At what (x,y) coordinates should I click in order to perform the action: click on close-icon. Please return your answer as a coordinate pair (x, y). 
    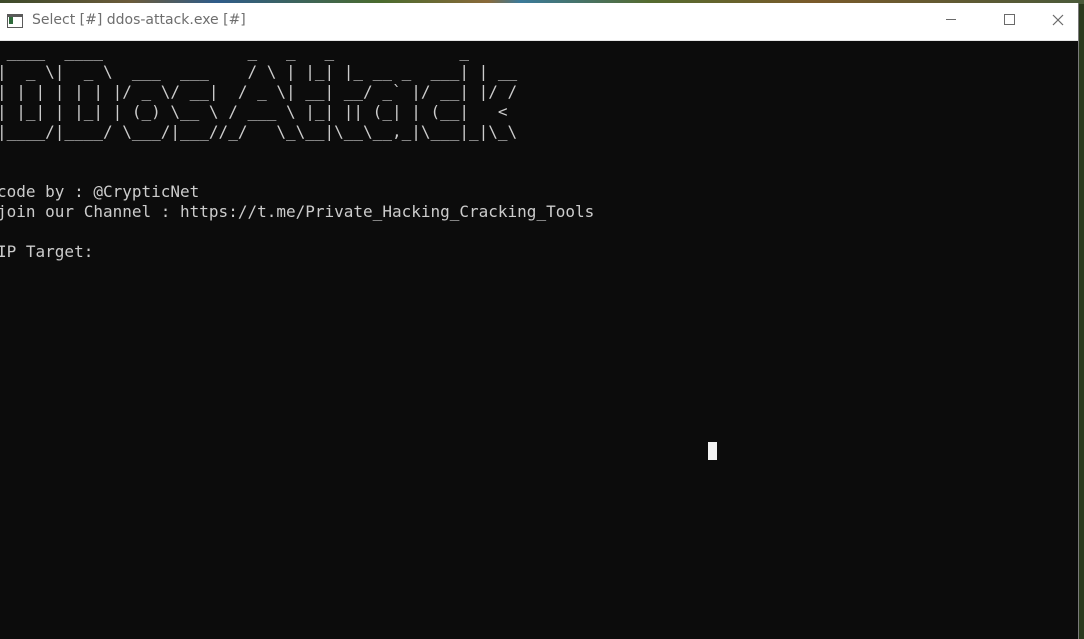
    Looking at the image, I should click on (1058, 19).